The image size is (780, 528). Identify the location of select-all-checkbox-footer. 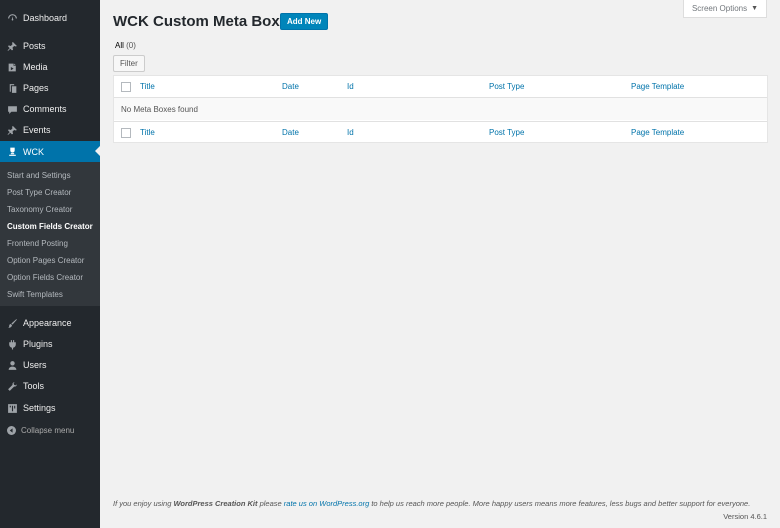
(126, 133).